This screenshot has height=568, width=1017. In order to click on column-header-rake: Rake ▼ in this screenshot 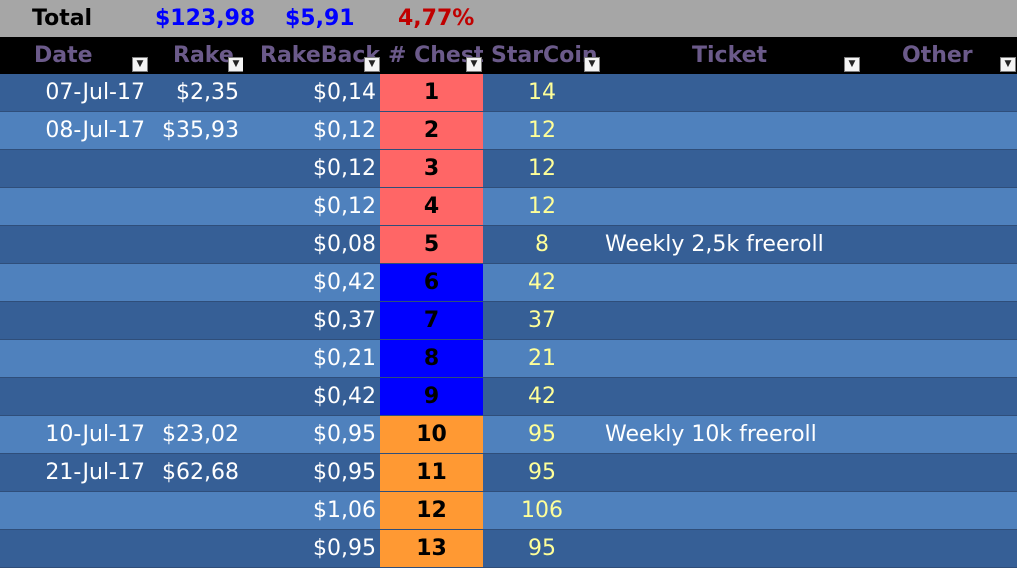, I will do `click(196, 55)`.